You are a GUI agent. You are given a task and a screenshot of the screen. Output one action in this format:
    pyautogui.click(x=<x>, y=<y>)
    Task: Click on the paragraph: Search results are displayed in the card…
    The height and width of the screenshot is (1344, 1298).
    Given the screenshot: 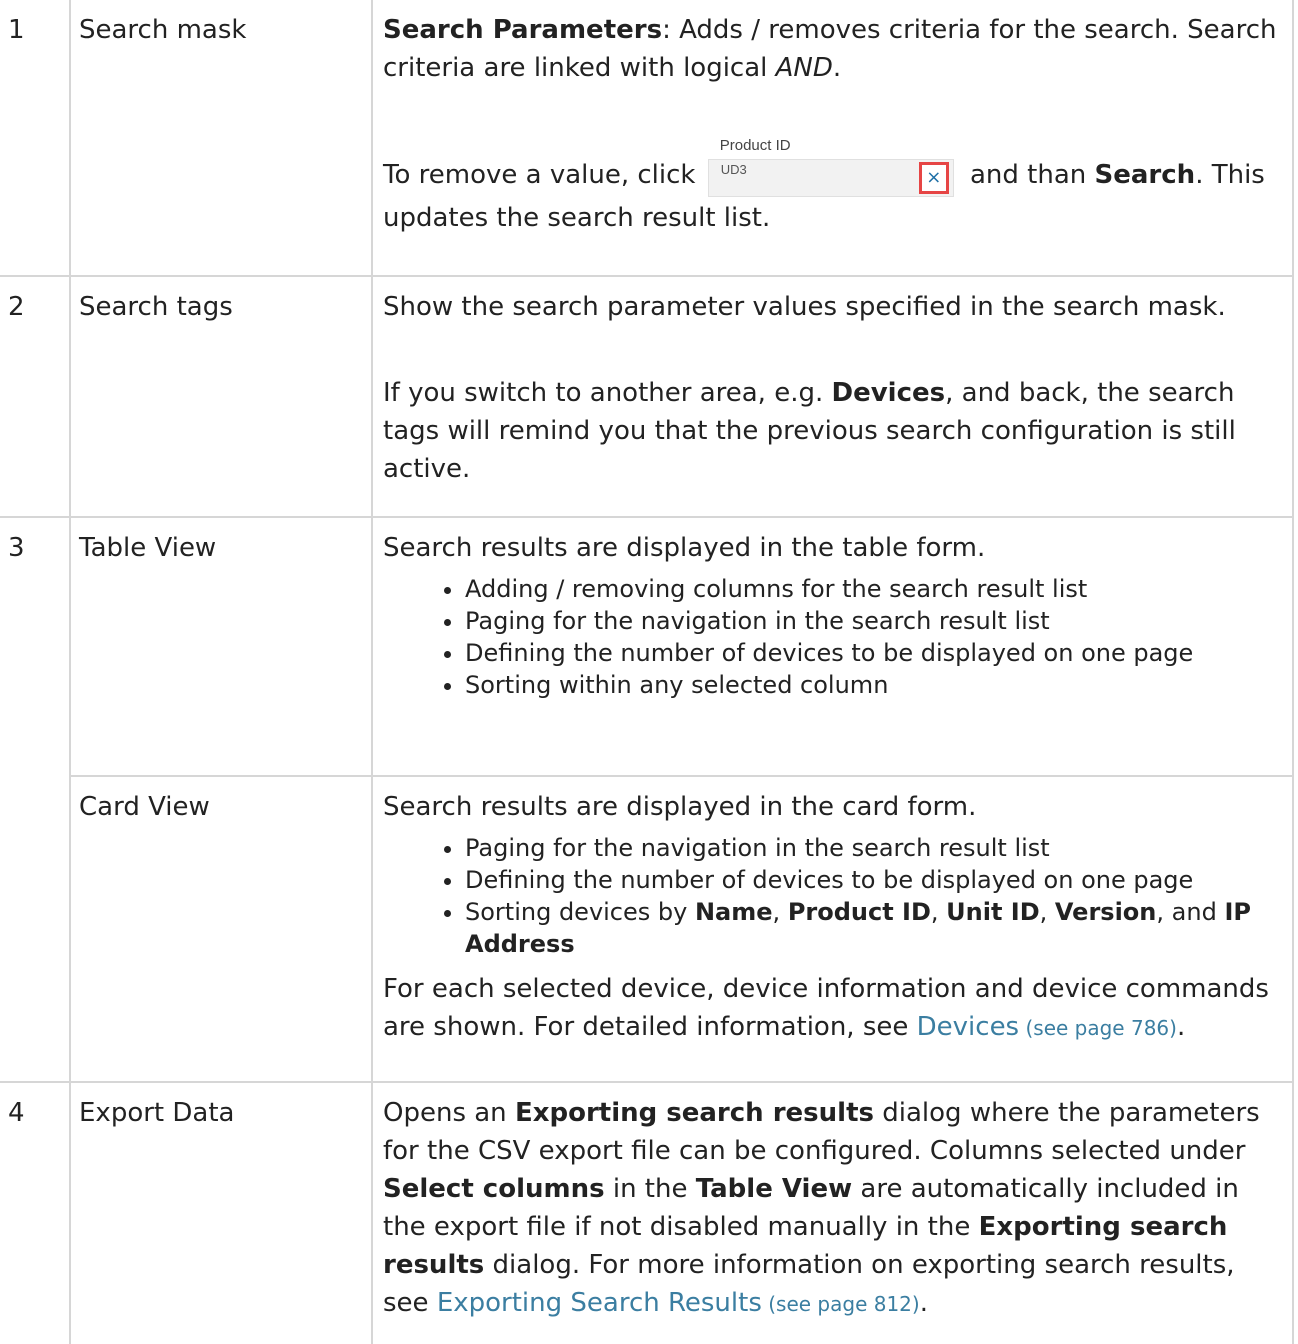 What is the action you would take?
    pyautogui.click(x=680, y=807)
    